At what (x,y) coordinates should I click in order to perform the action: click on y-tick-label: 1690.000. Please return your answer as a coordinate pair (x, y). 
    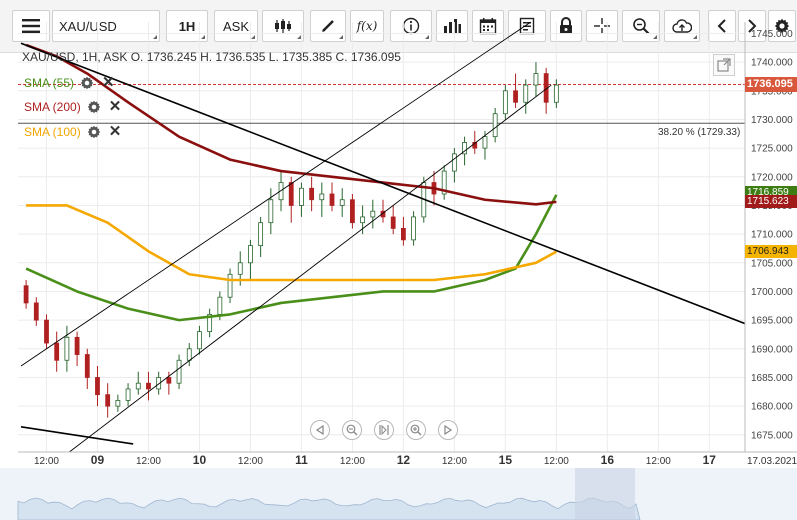
    Looking at the image, I should click on (772, 349).